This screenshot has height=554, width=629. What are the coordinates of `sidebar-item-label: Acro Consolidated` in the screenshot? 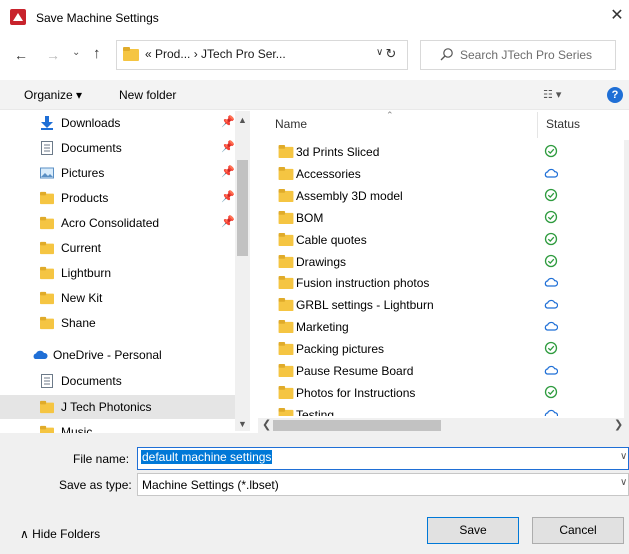 It's located at (110, 223).